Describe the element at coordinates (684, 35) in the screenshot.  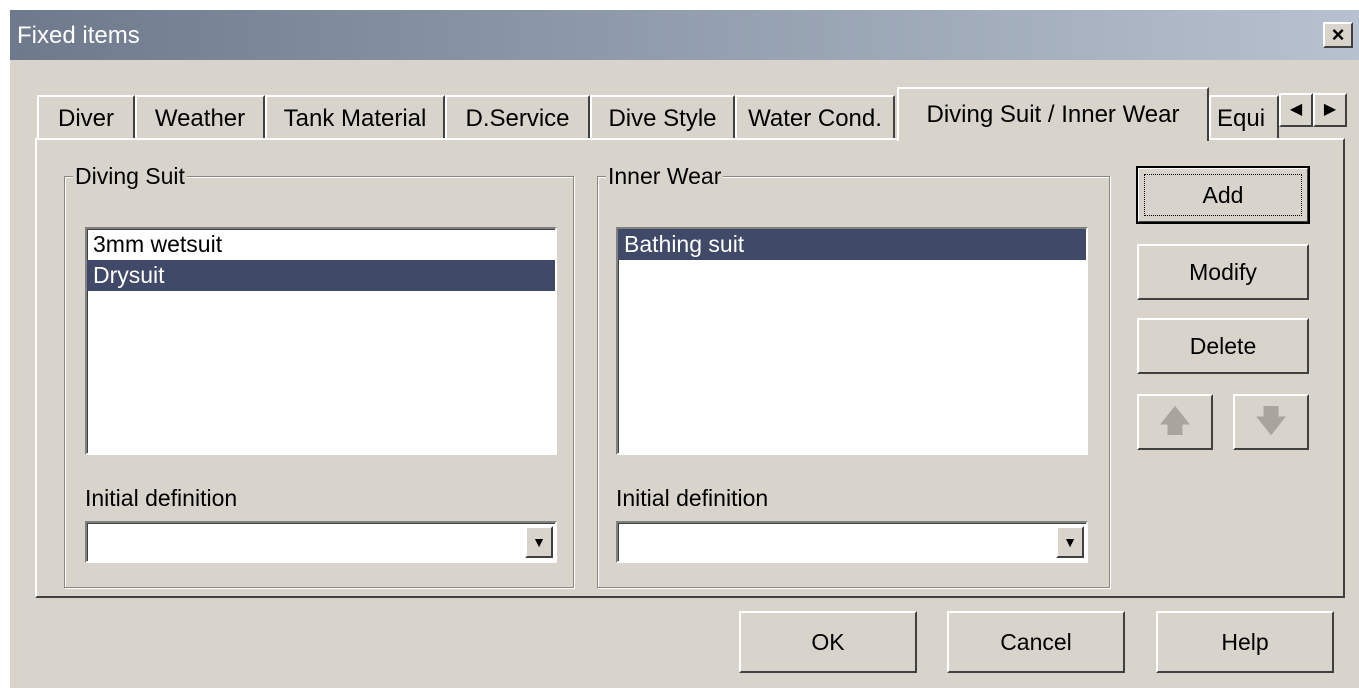
I see `title-bar: Fixed items ×` at that location.